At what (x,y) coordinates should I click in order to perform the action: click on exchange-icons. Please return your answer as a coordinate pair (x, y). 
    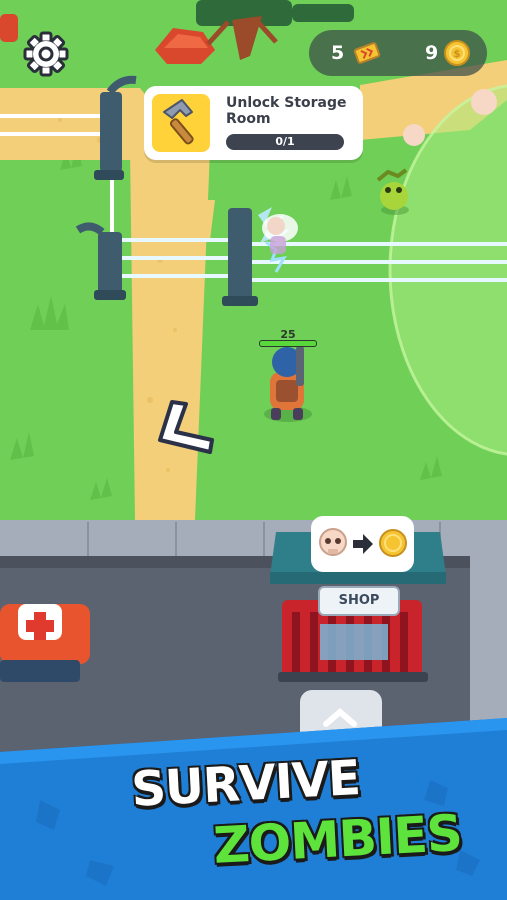
    Looking at the image, I should click on (363, 542).